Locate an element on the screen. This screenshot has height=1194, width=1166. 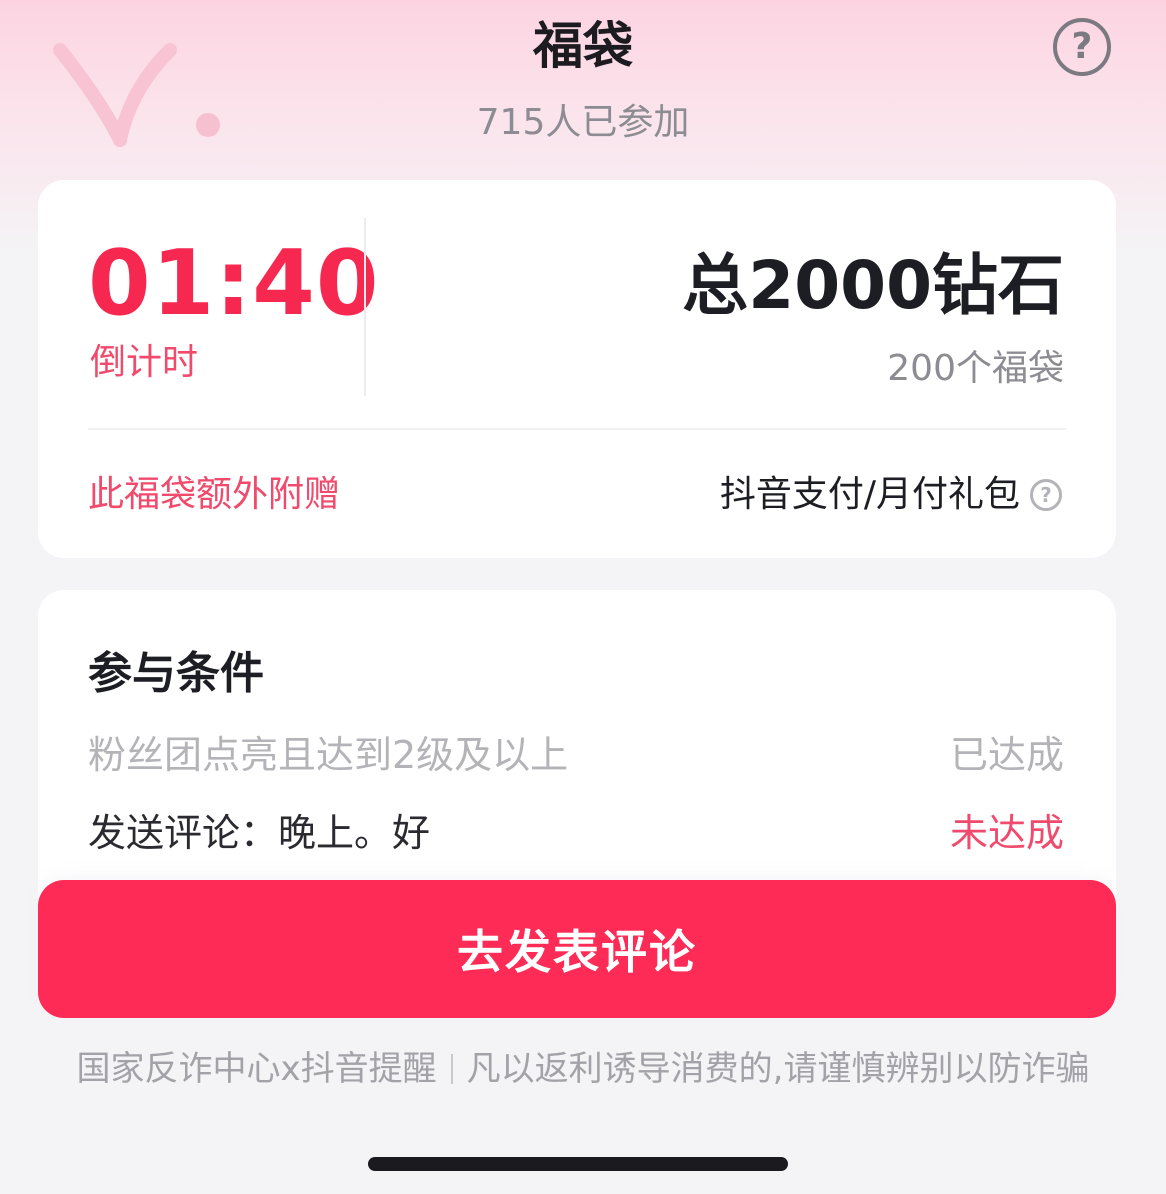
extra-gift-value: 抖音支付/月付礼包 is located at coordinates (869, 494).